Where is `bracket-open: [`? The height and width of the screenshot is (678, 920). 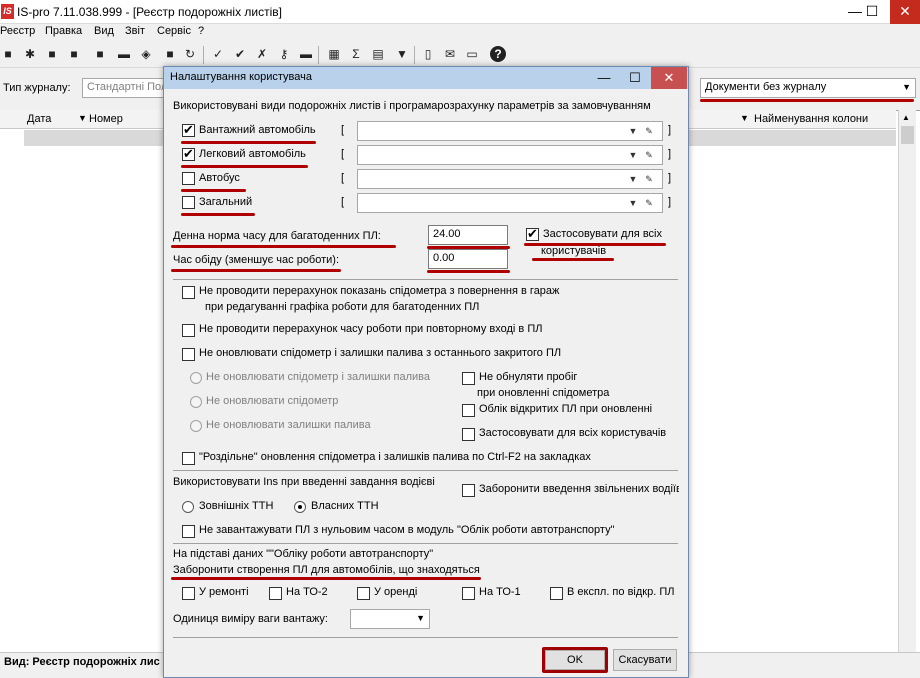 bracket-open: [ is located at coordinates (343, 202).